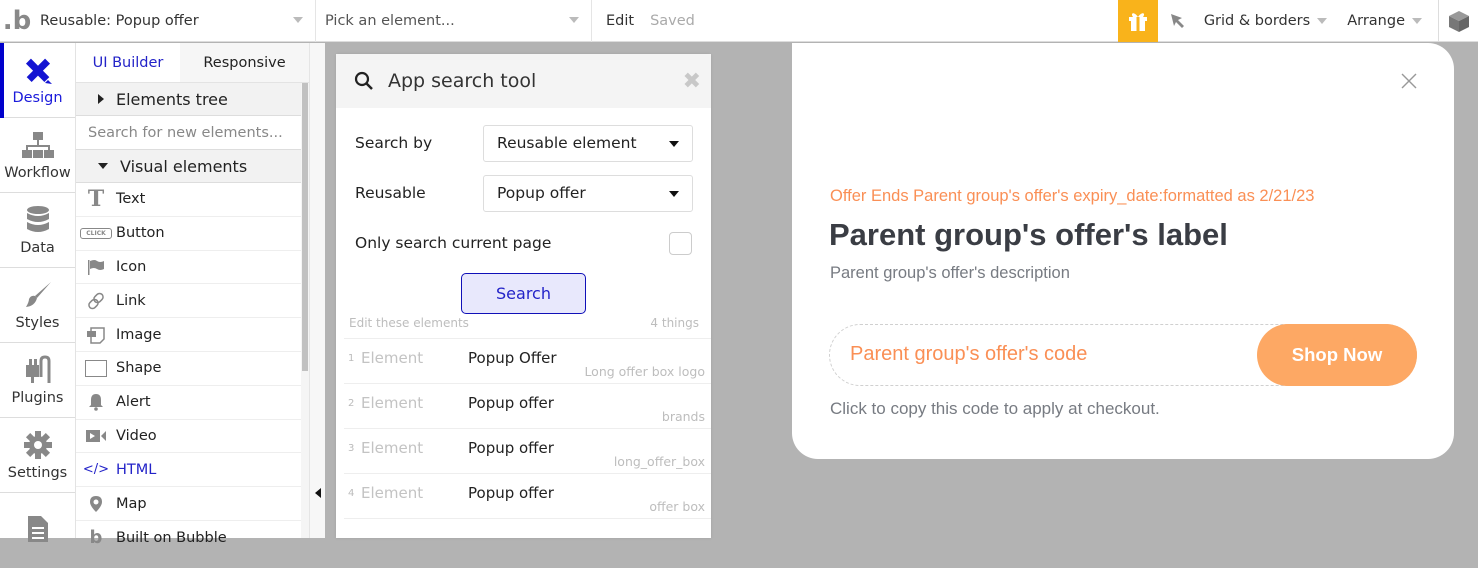  Describe the element at coordinates (140, 233) in the screenshot. I see `palette-item-label: Button` at that location.